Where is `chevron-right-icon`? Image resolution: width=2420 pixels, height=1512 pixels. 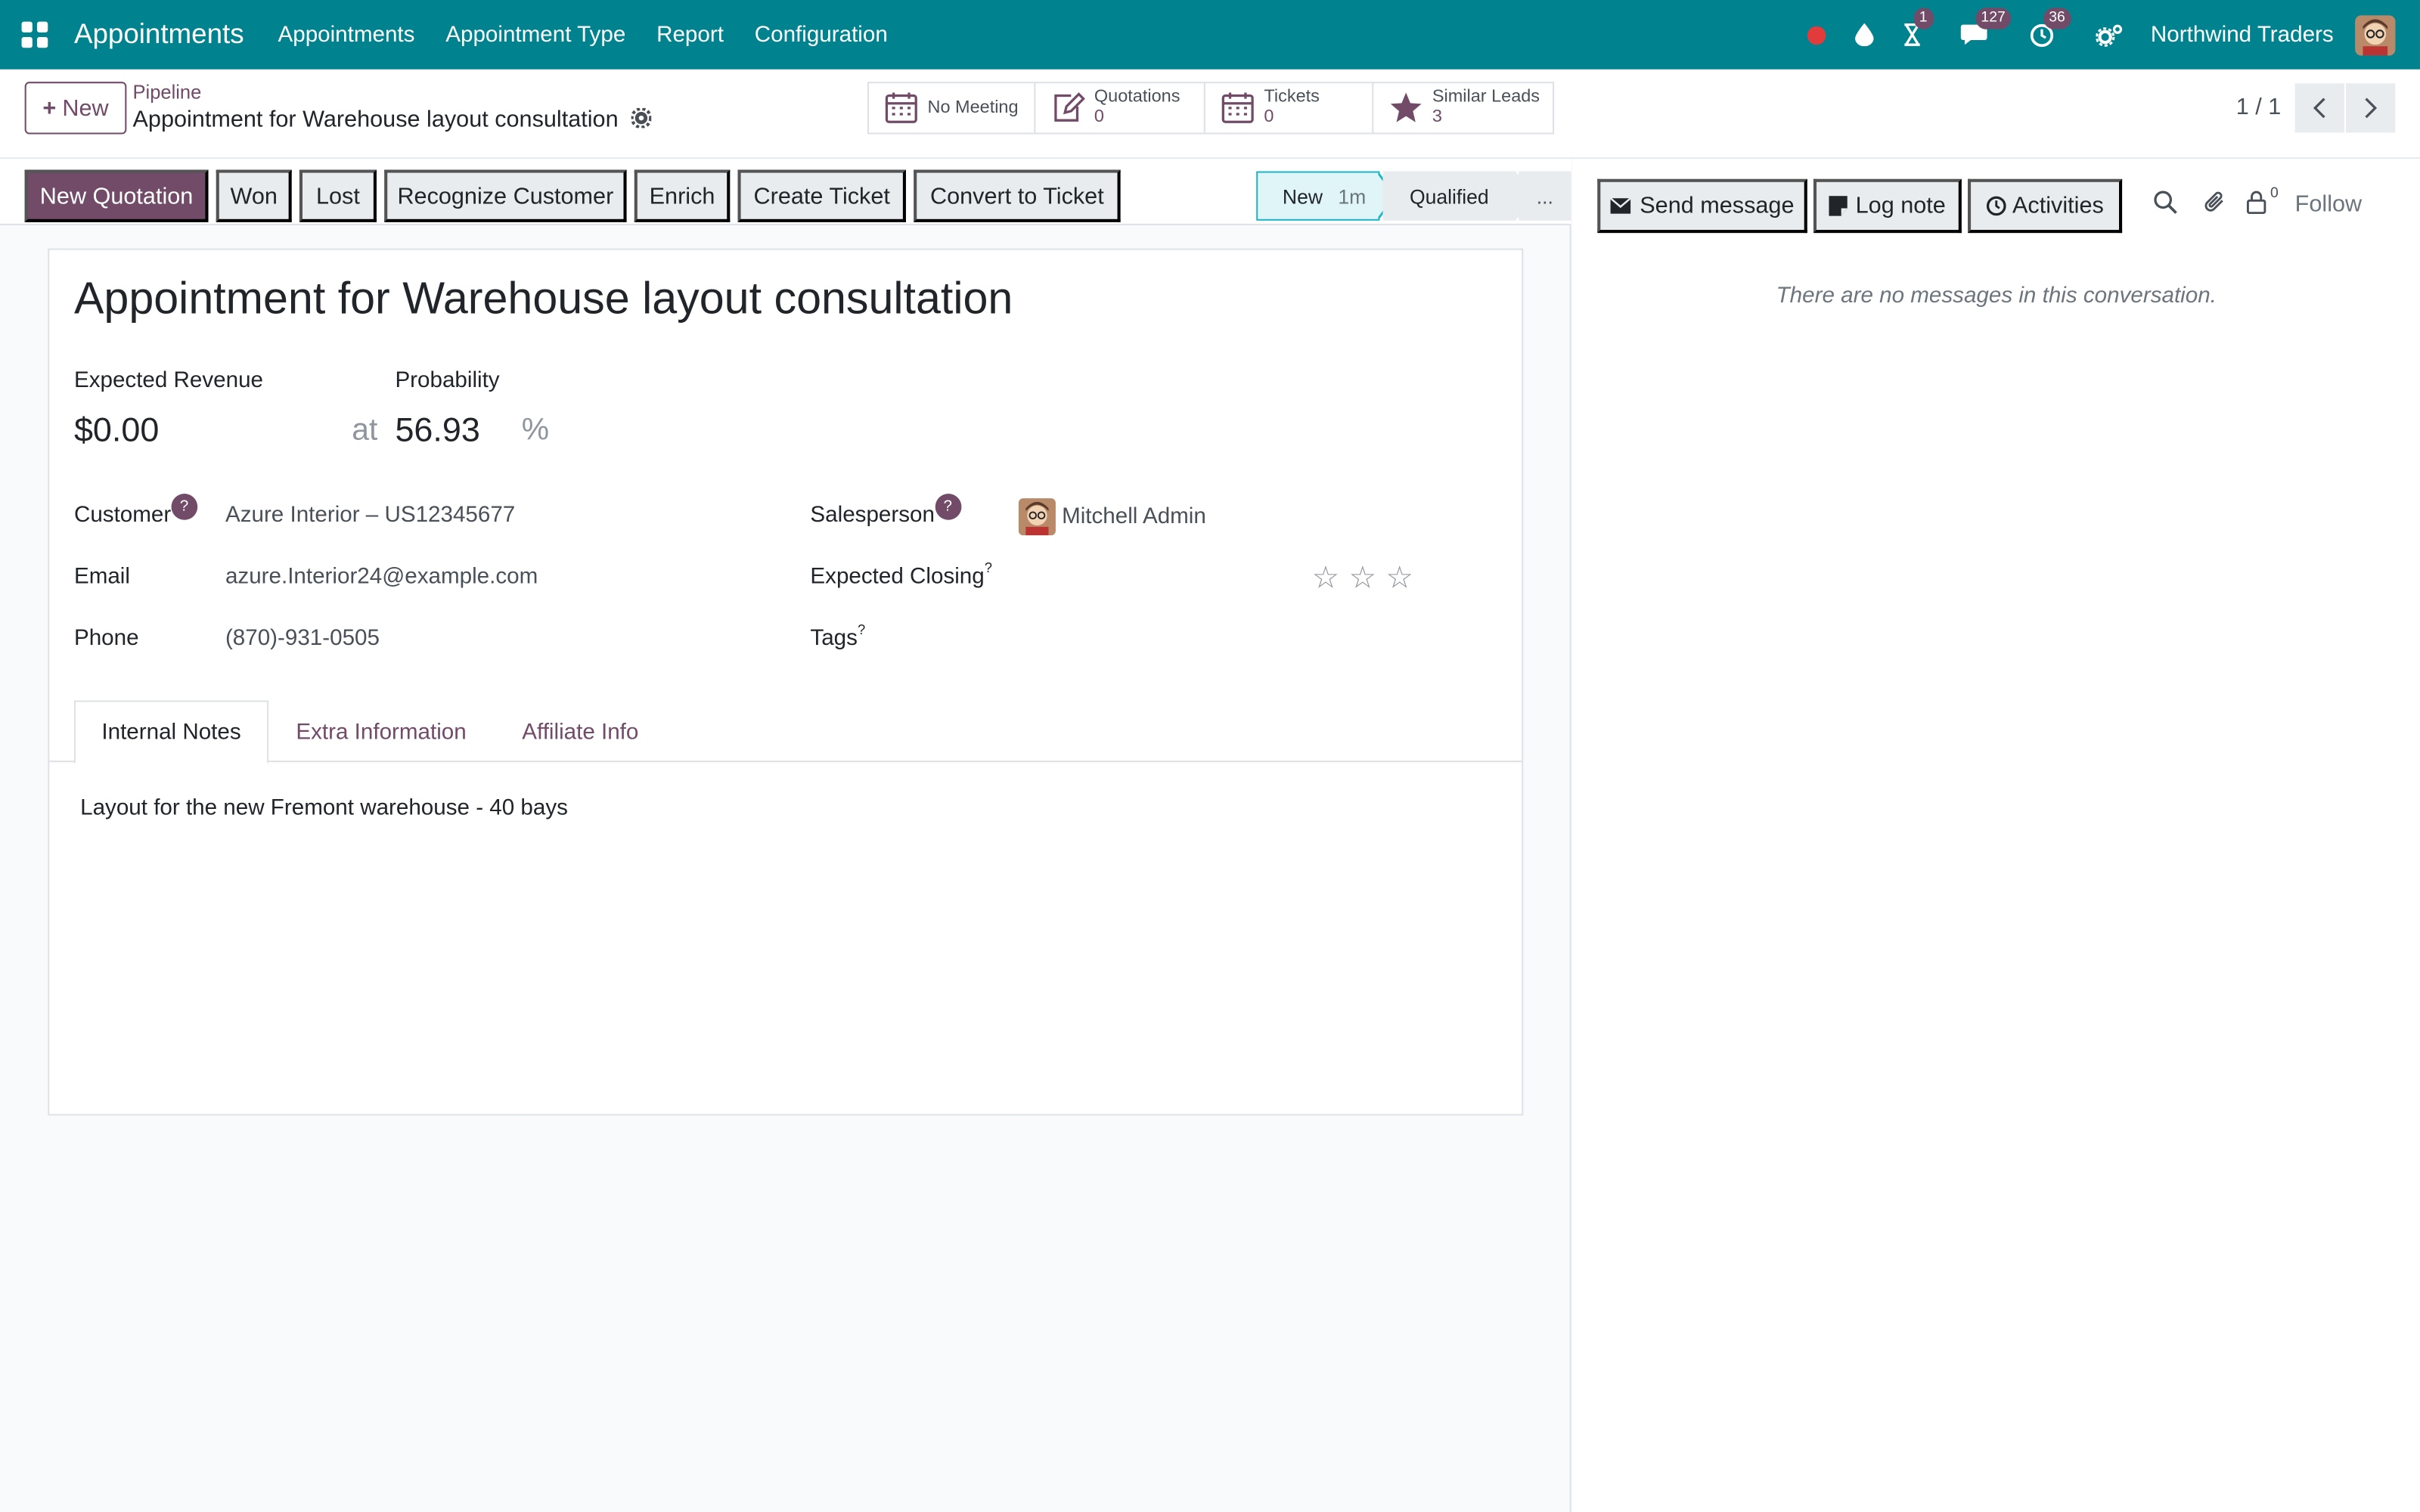
chevron-right-icon is located at coordinates (2371, 108).